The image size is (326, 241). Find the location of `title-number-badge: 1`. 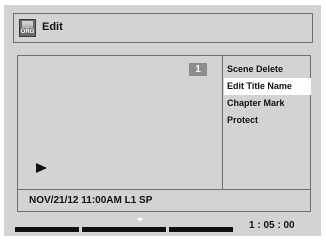

title-number-badge: 1 is located at coordinates (198, 69).